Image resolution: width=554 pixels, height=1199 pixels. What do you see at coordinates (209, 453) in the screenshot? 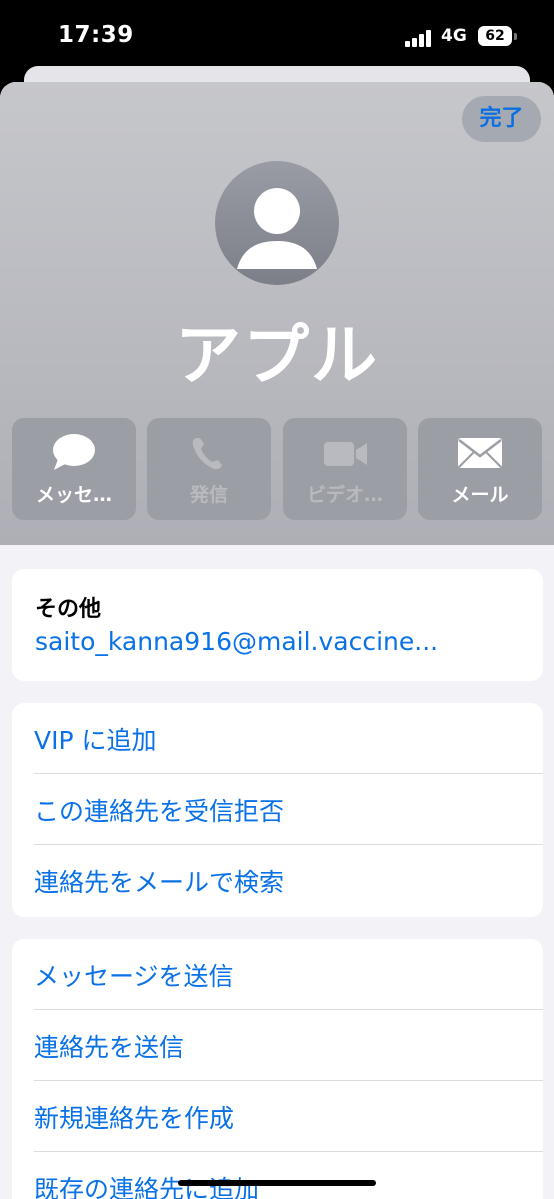
I see `phone-icon` at bounding box center [209, 453].